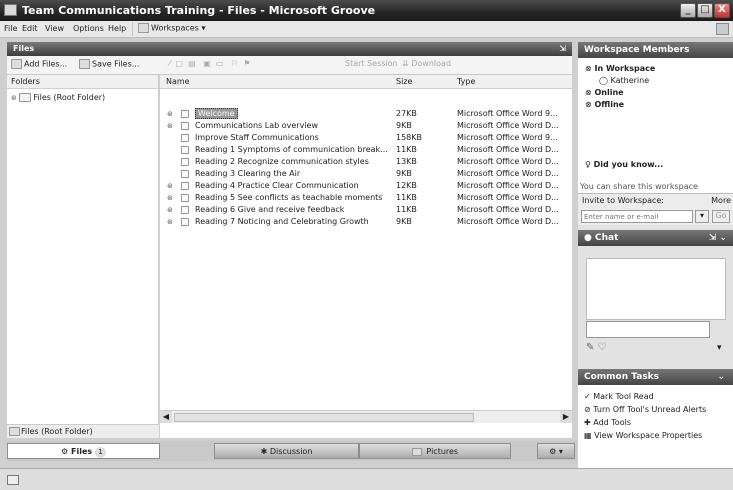 The width and height of the screenshot is (733, 490). I want to click on in-workspace-group: ⊗ In Workspace, so click(620, 68).